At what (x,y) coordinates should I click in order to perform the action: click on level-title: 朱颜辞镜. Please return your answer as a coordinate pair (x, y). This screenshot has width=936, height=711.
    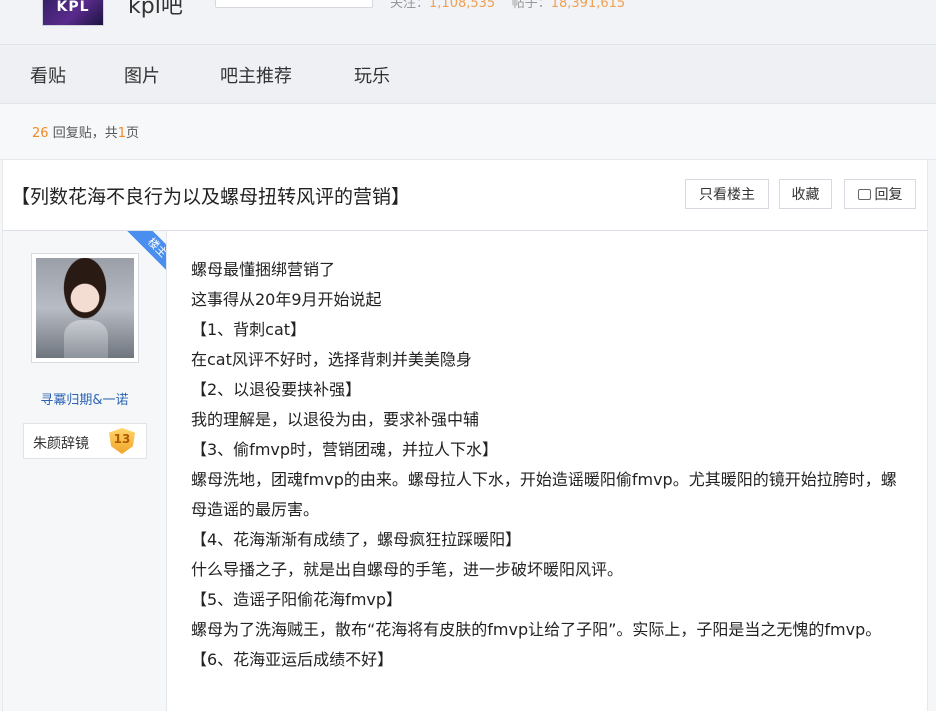
    Looking at the image, I should click on (61, 444).